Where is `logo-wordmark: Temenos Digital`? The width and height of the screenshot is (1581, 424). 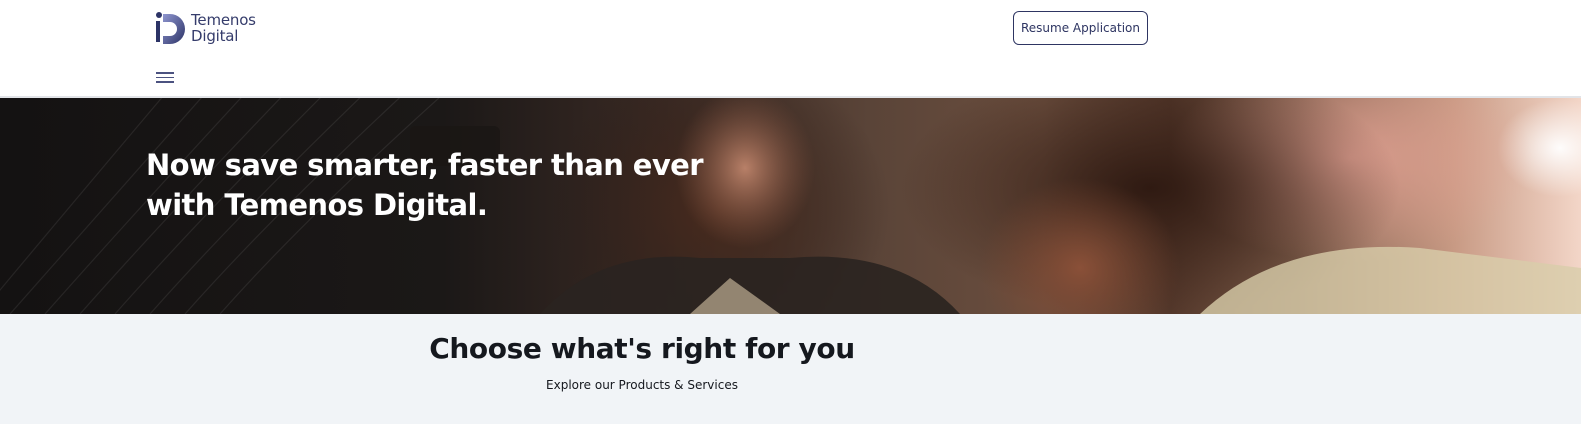 logo-wordmark: Temenos Digital is located at coordinates (223, 28).